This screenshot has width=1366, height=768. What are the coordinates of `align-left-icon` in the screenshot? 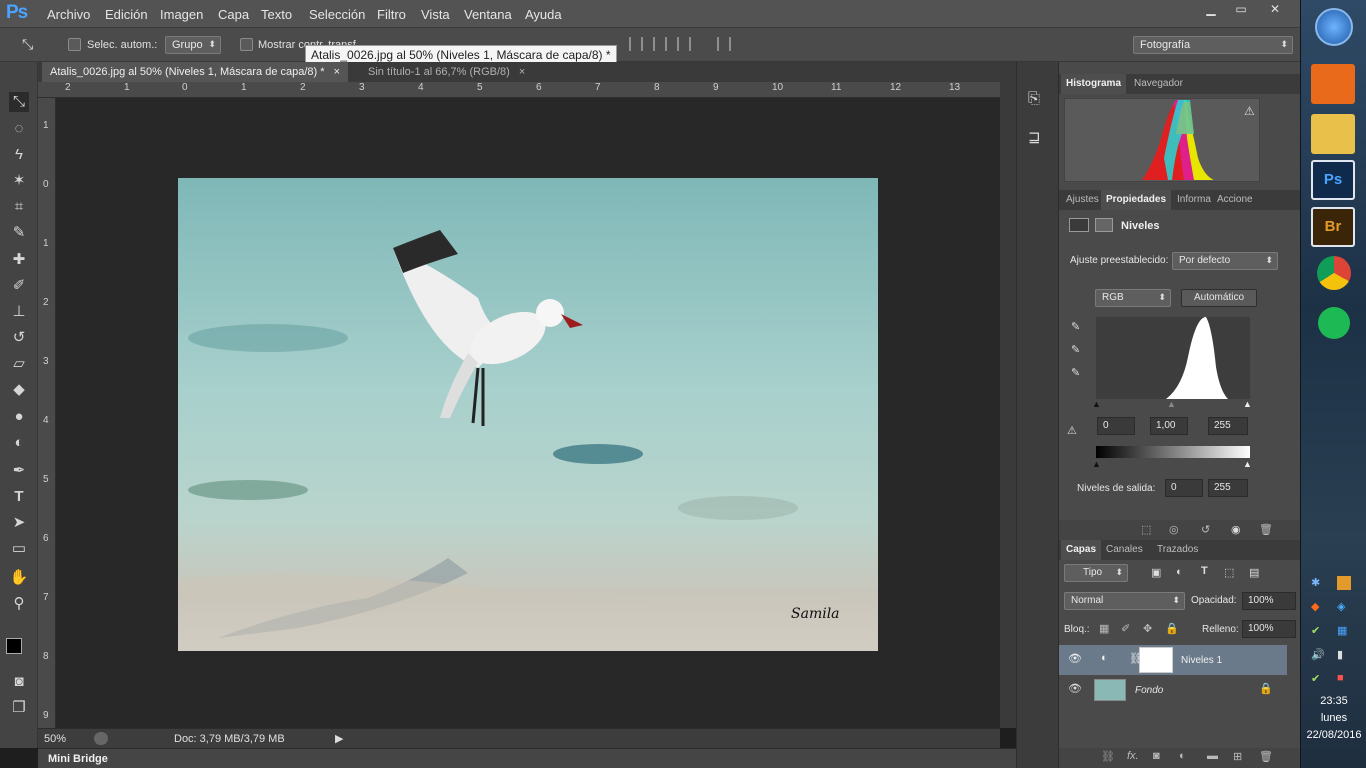 It's located at (636, 44).